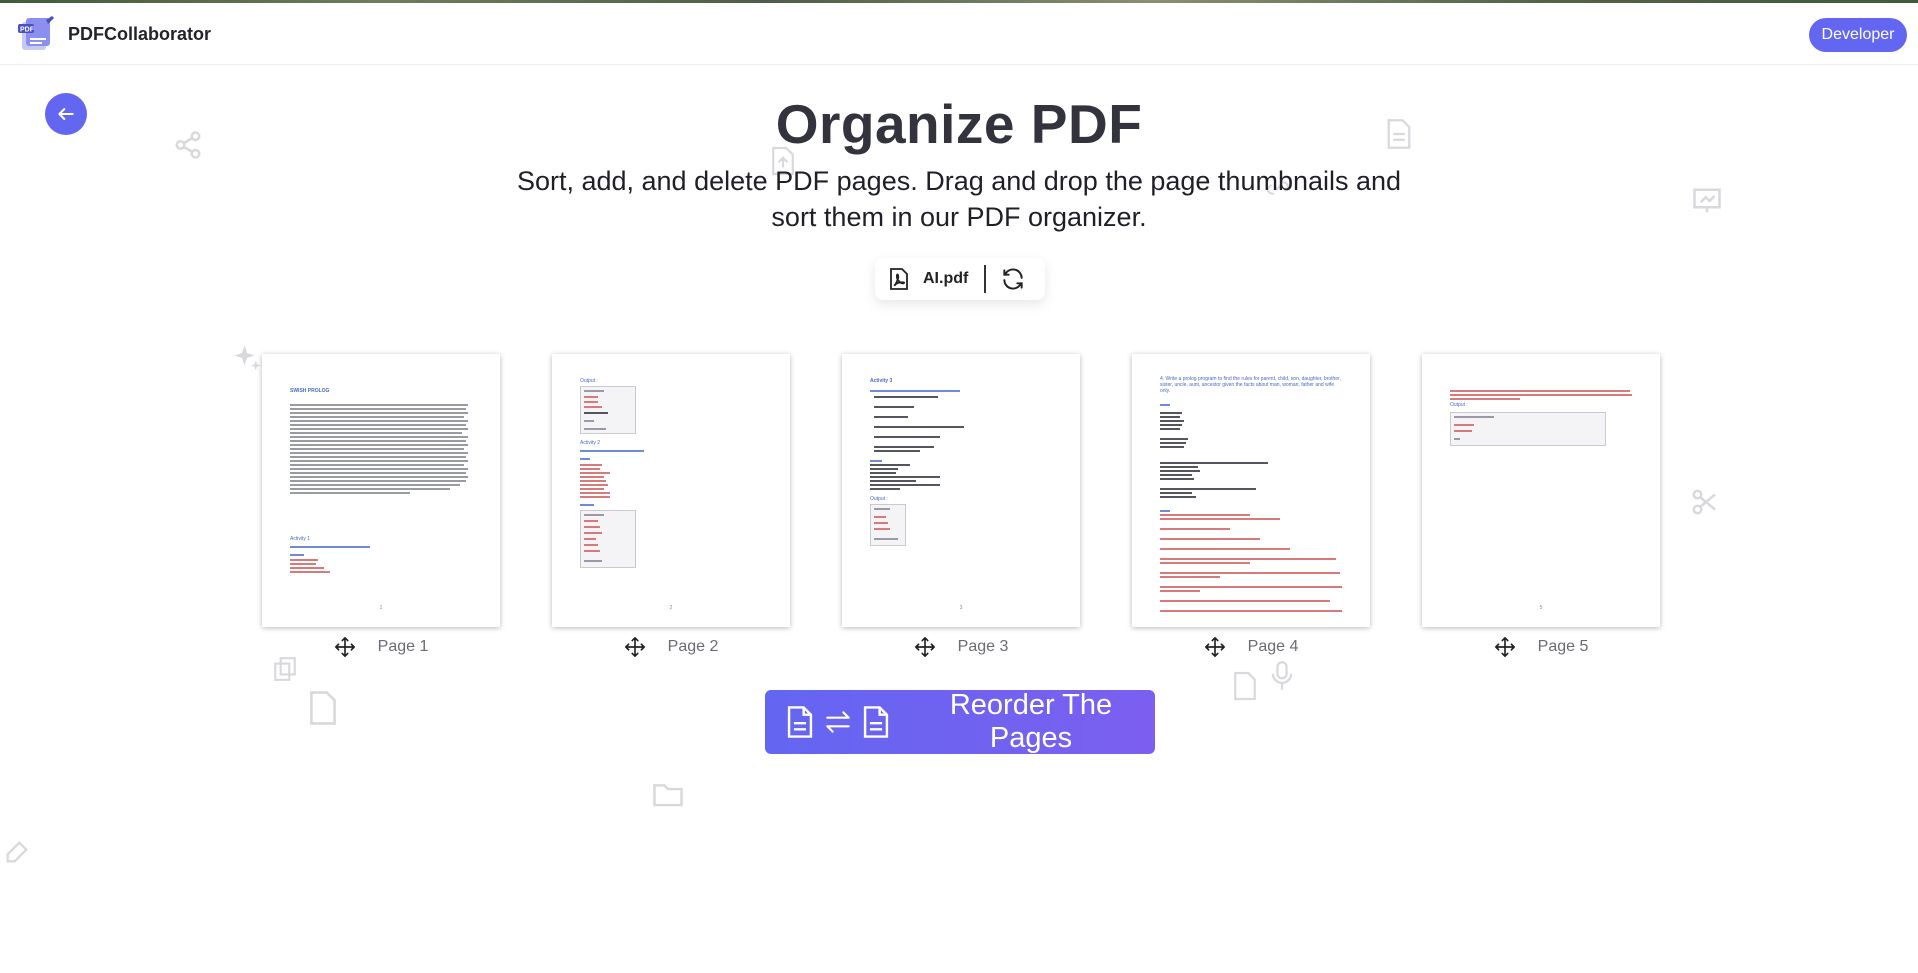 The image size is (1918, 973). Describe the element at coordinates (1704, 502) in the screenshot. I see `scissors-icon` at that location.